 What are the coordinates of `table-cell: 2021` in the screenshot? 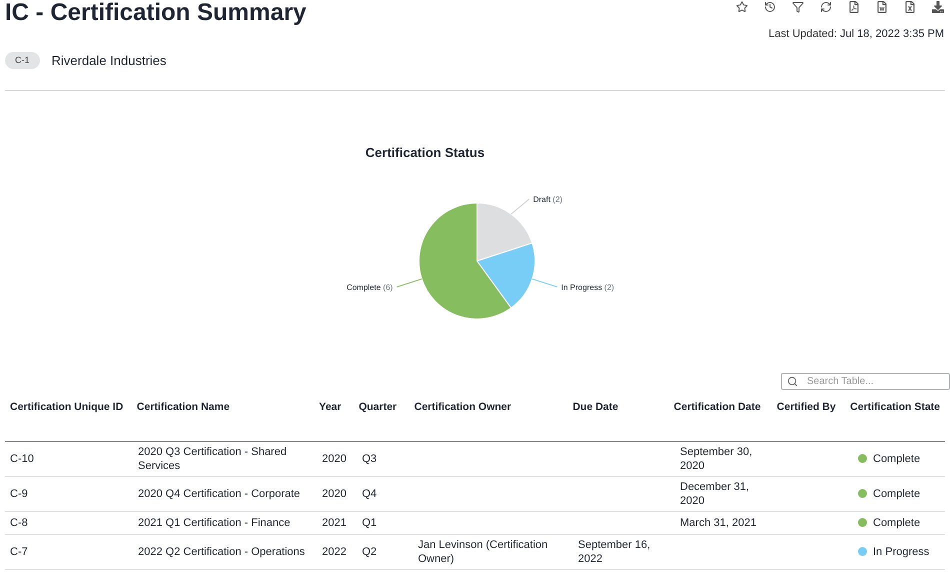 It's located at (334, 522).